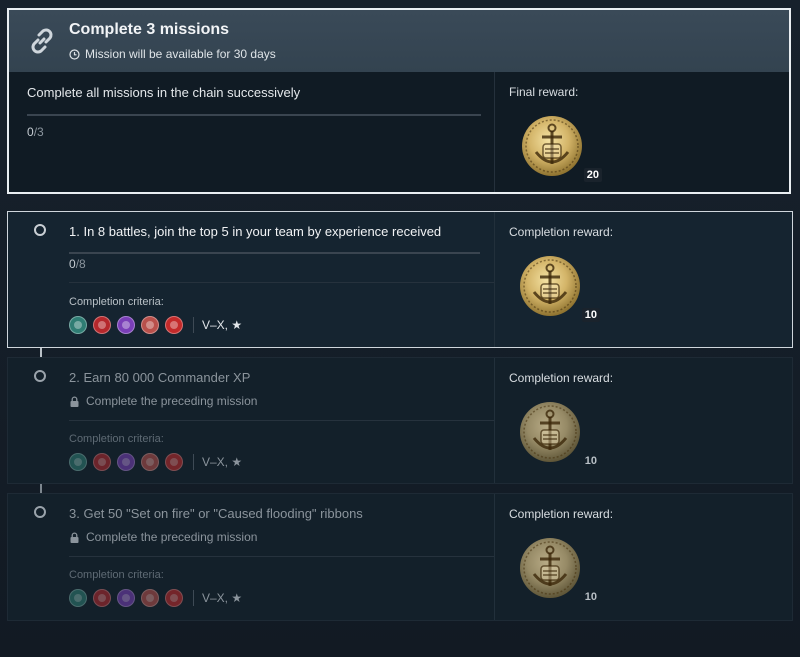 The height and width of the screenshot is (657, 800). Describe the element at coordinates (42, 41) in the screenshot. I see `chain-link-icon` at that location.